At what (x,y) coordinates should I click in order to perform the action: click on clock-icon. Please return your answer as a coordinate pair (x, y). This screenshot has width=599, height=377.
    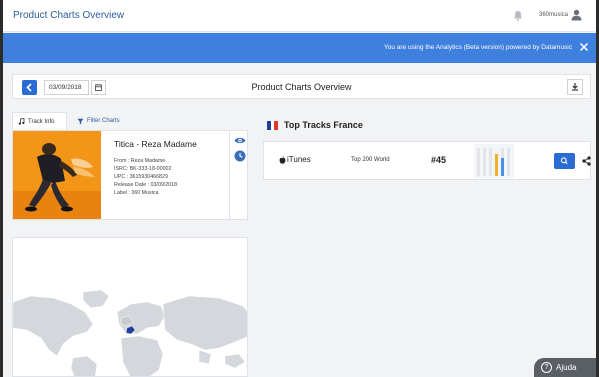
    Looking at the image, I should click on (240, 156).